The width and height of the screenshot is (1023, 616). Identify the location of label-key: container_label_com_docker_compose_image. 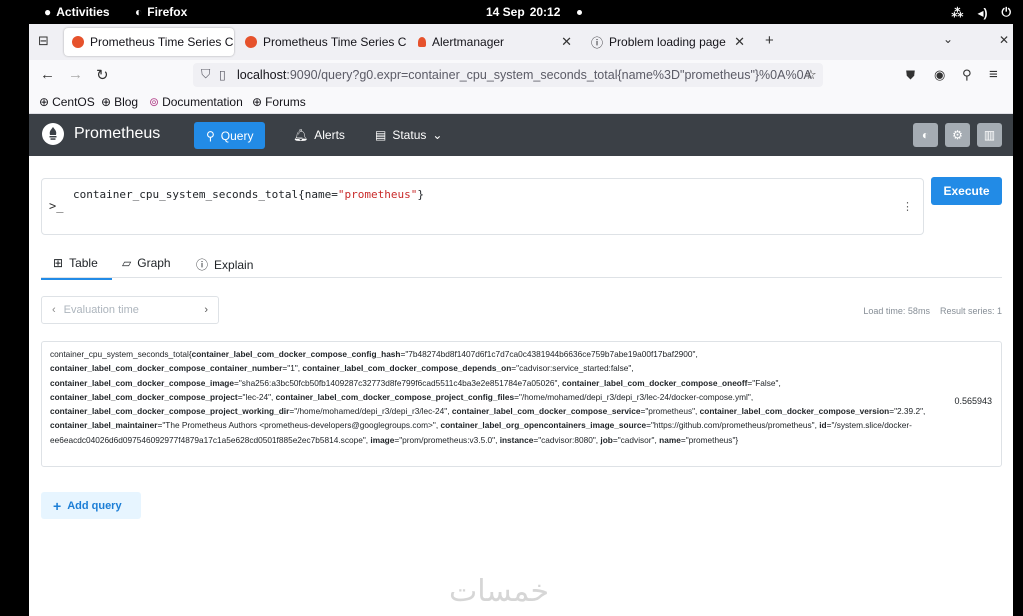
(142, 382).